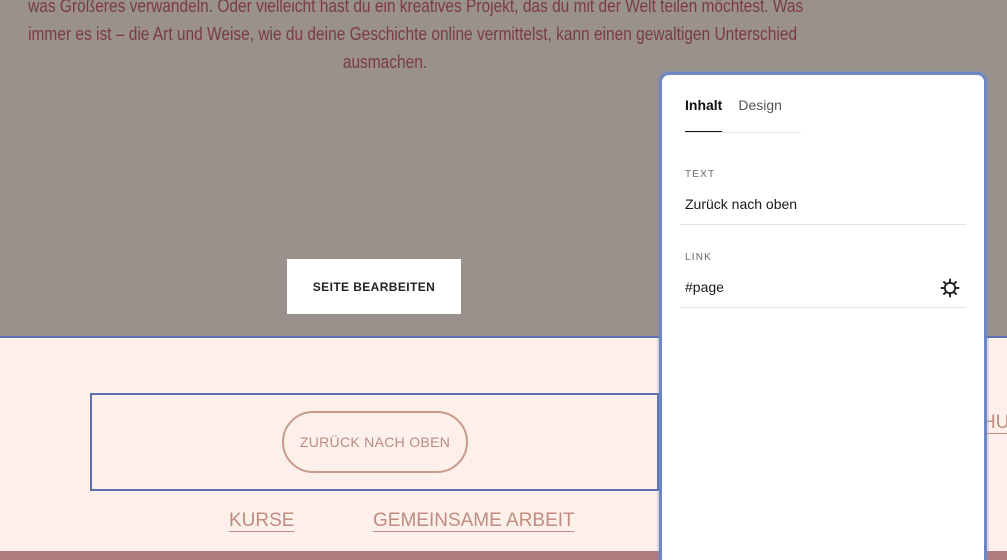 This screenshot has width=1007, height=560. What do you see at coordinates (385, 62) in the screenshot?
I see `paragraph-line: ausmachen.` at bounding box center [385, 62].